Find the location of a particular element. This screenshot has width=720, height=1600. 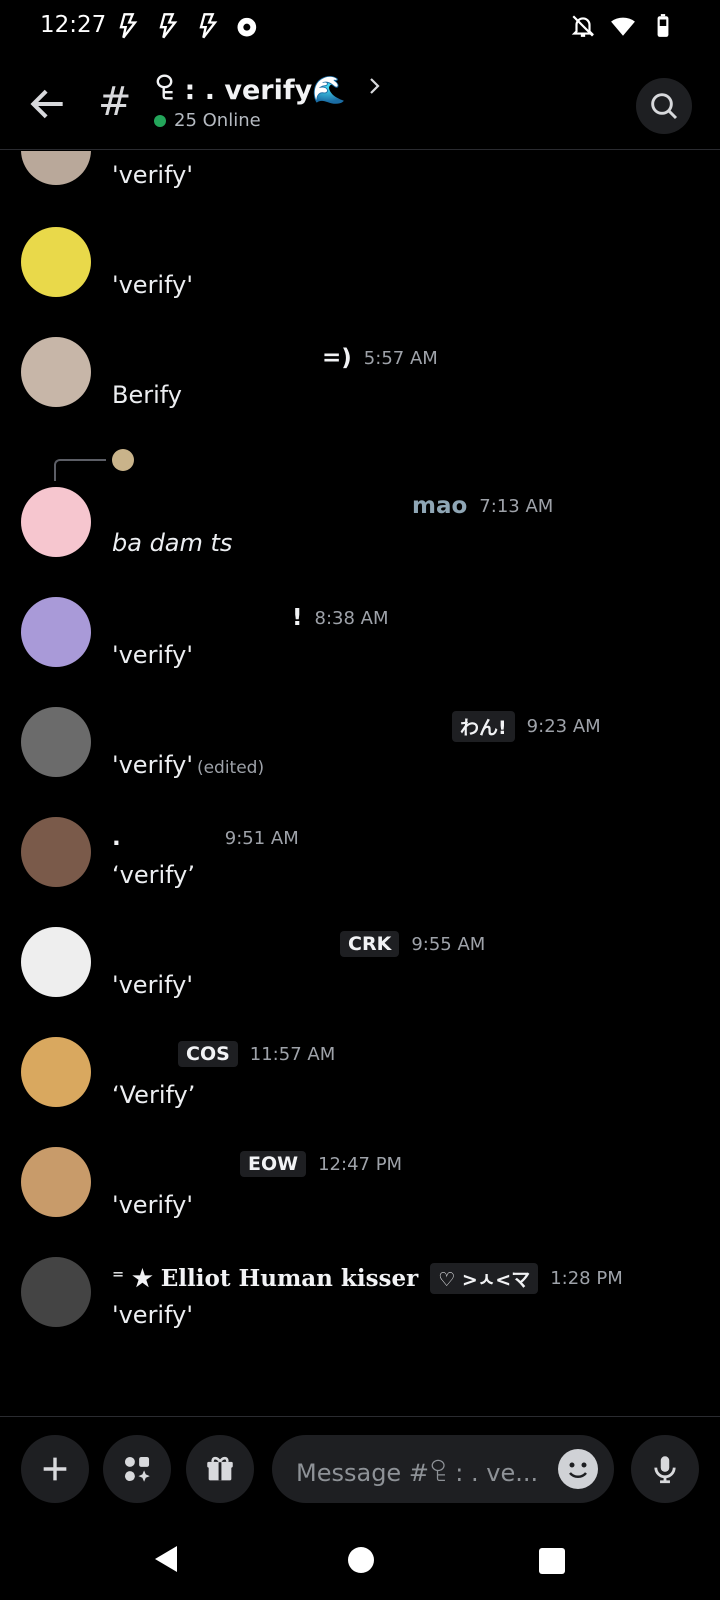

message-meta: COS 11:57 AM is located at coordinates (223, 1054).